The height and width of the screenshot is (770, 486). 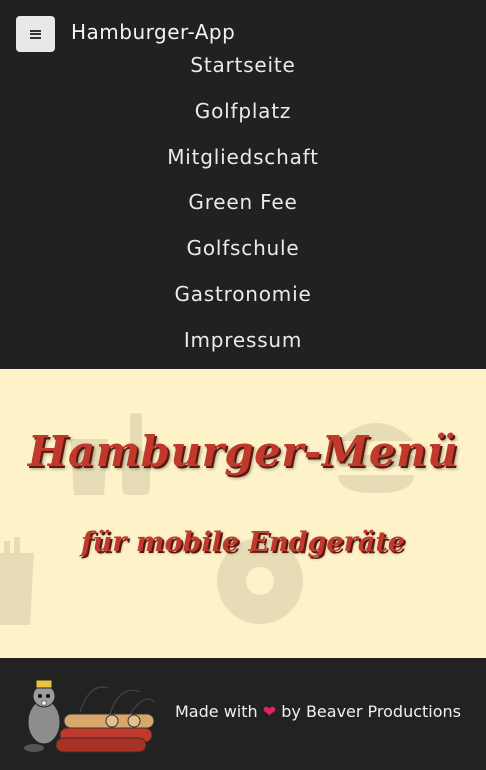 What do you see at coordinates (35, 34) in the screenshot?
I see `bars-icon` at bounding box center [35, 34].